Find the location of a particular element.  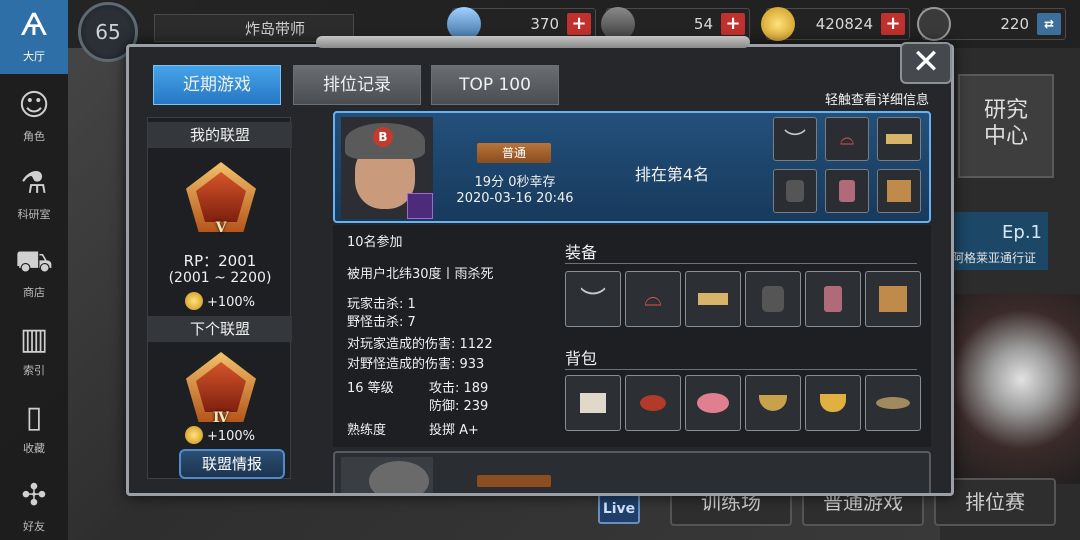

sidebar-item-shop: ⛟ 商店 is located at coordinates (34, 273).